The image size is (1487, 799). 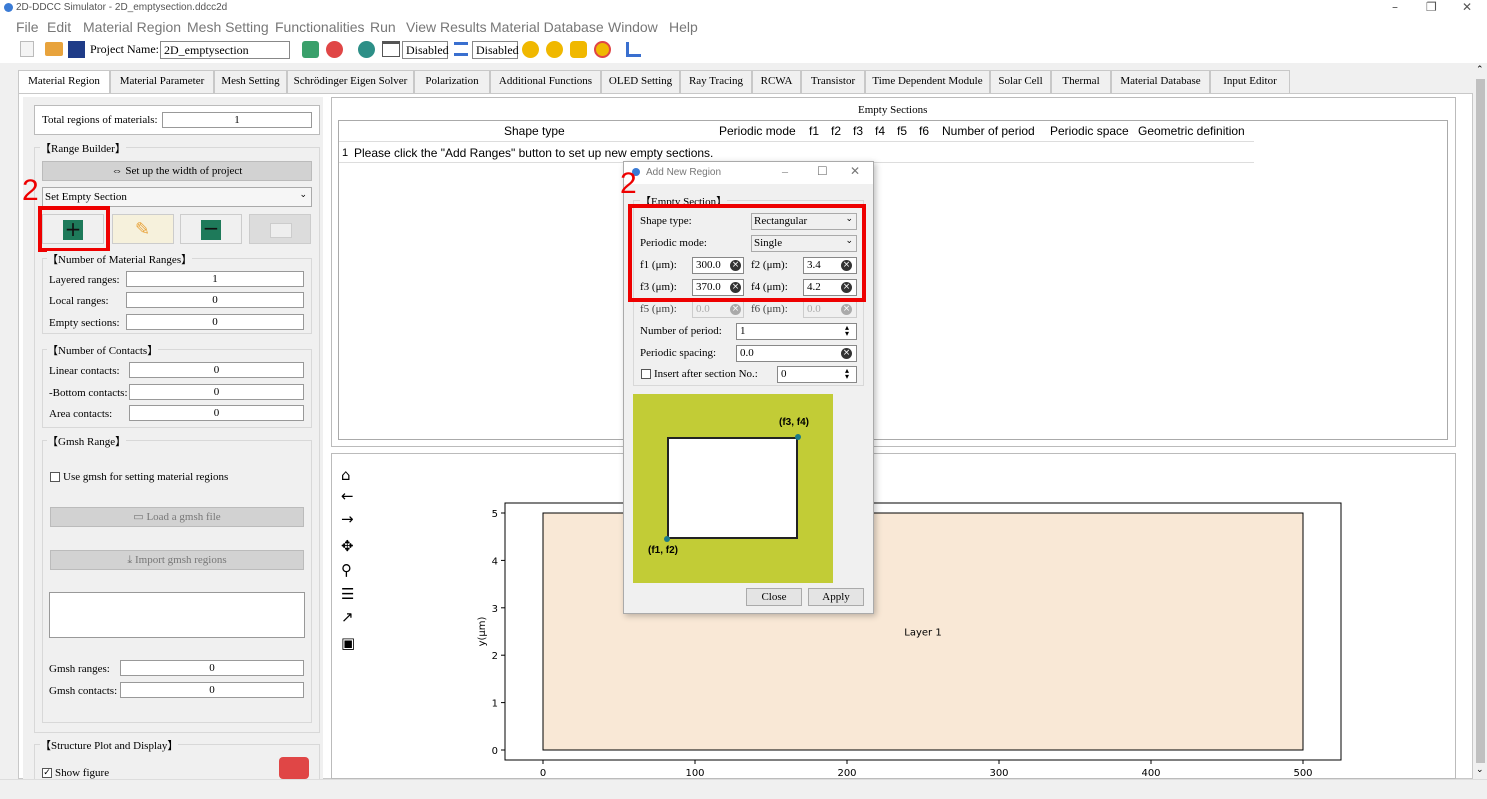 I want to click on pan-icon: ✥, so click(x=347, y=546).